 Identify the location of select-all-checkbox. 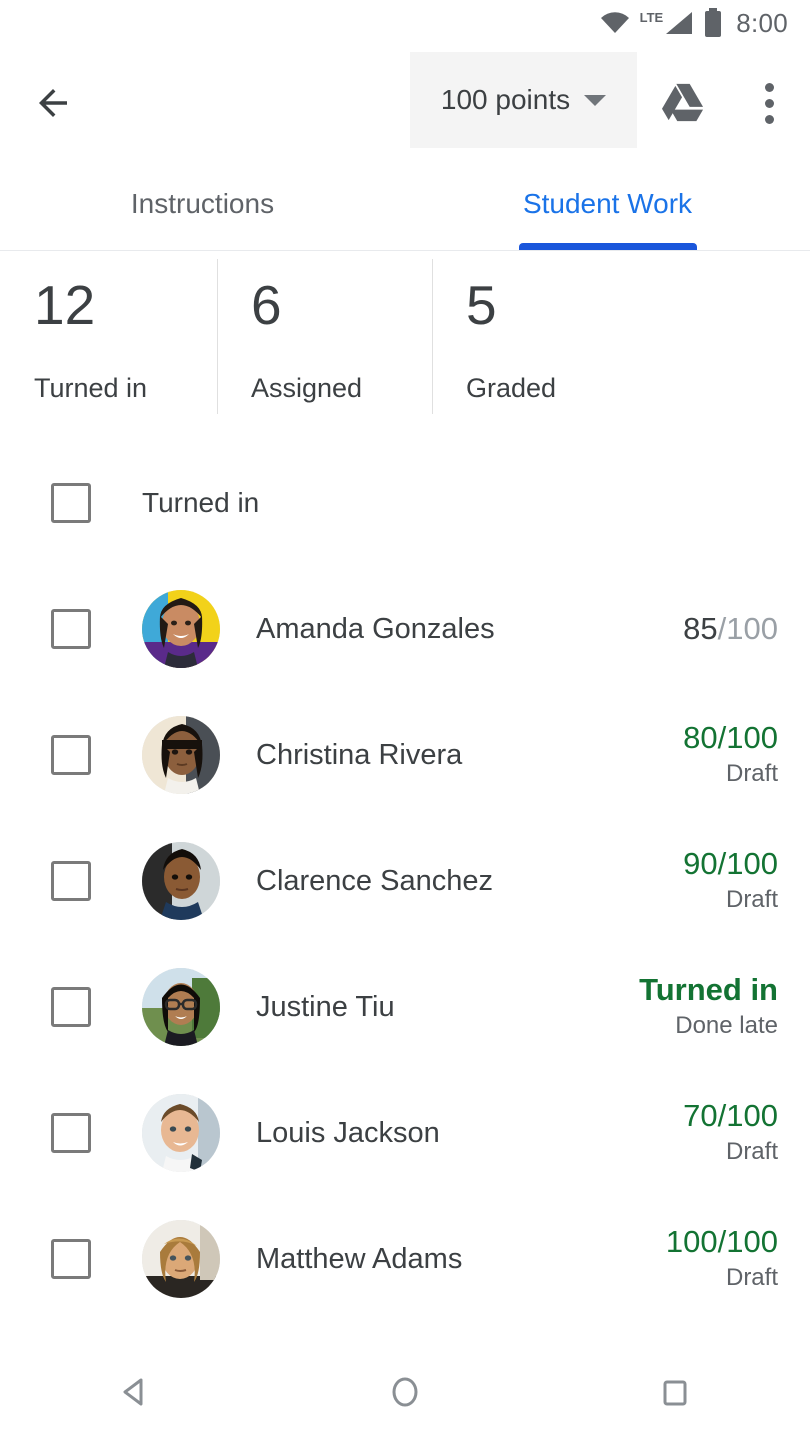
(71, 503).